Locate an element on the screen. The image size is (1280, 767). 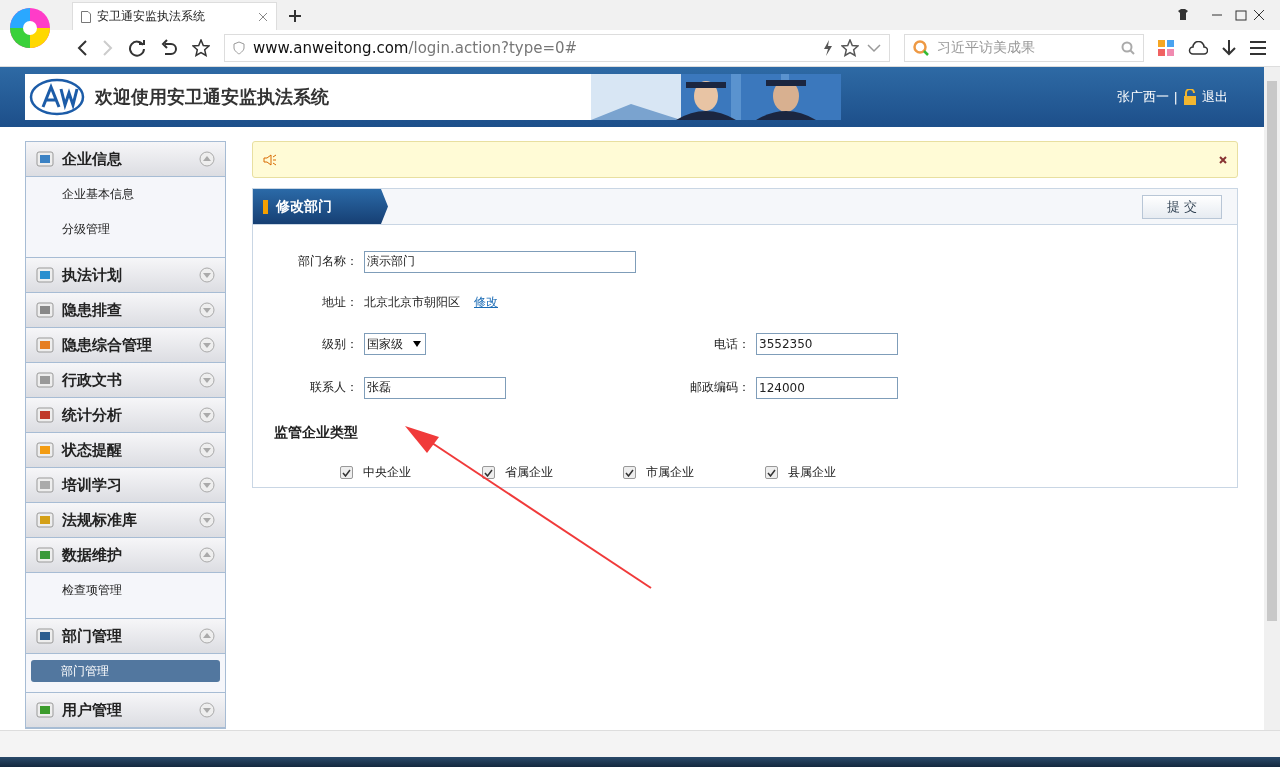
menu-section-header: 行政文书 is located at coordinates (125, 380).